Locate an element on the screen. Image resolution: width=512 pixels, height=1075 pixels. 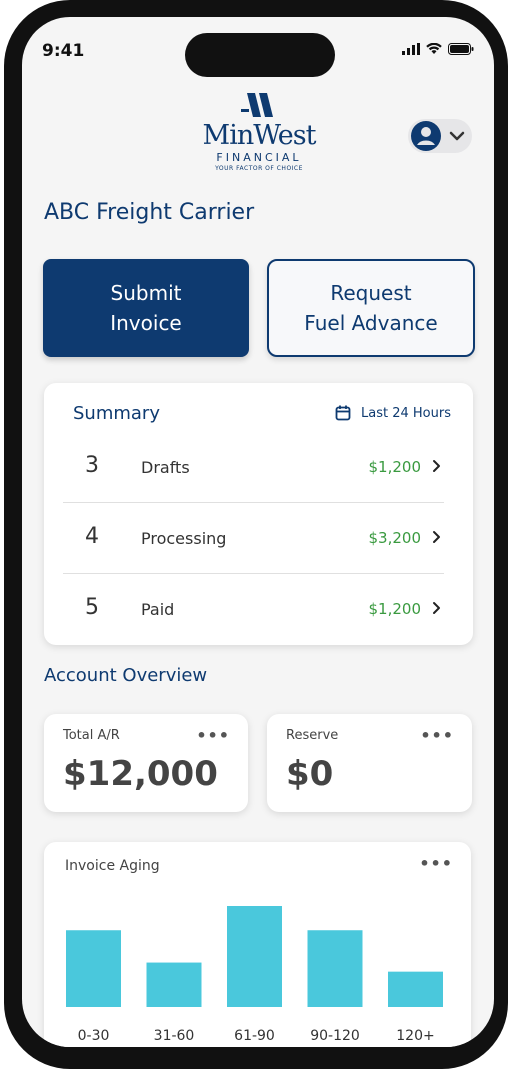
calendar-icon is located at coordinates (343, 413).